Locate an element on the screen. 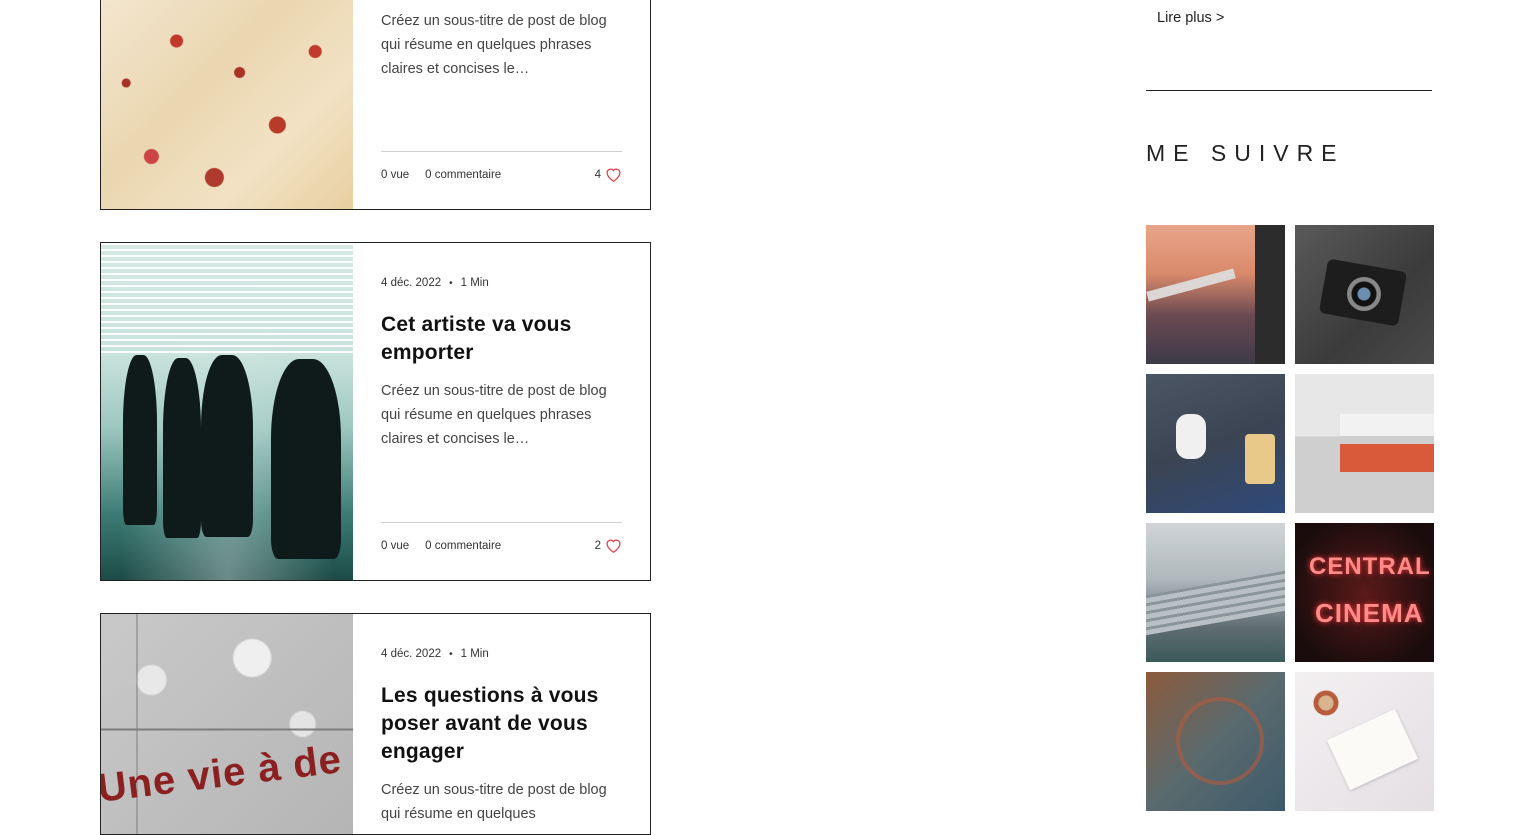 This screenshot has width=1518, height=835. post-image-pizza is located at coordinates (227, 104).